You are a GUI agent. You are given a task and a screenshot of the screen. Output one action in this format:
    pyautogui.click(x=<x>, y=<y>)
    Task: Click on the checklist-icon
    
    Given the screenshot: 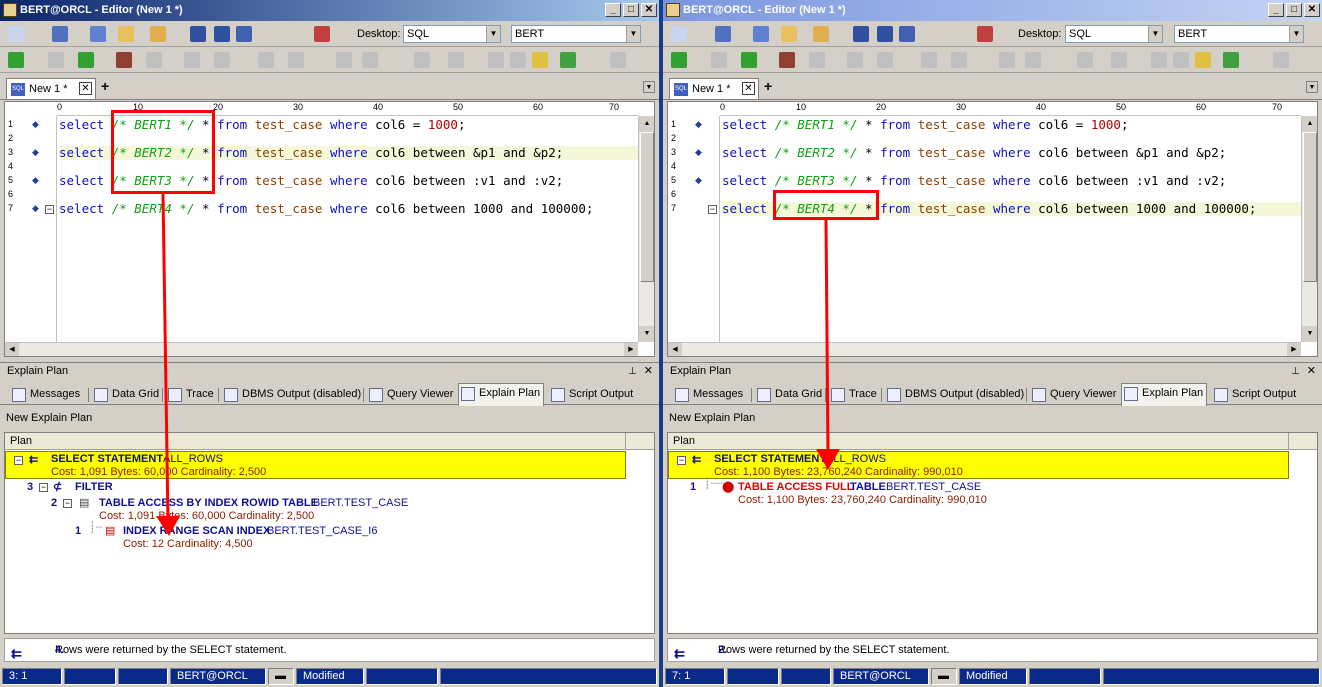 What is the action you would take?
    pyautogui.click(x=568, y=60)
    